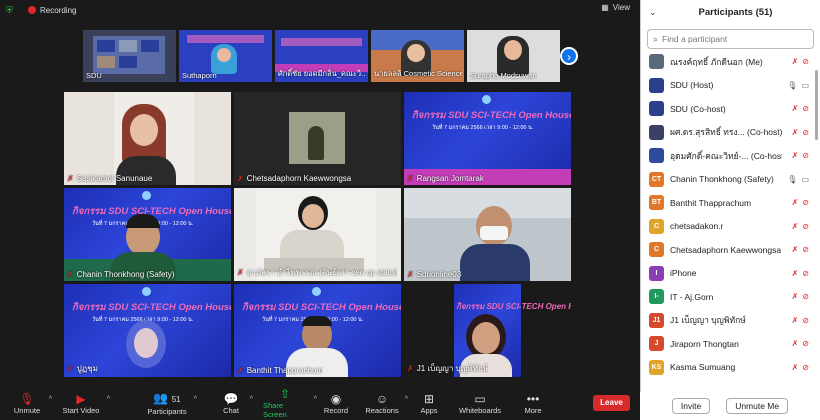 The width and height of the screenshot is (820, 420). I want to click on search-input, so click(732, 39).